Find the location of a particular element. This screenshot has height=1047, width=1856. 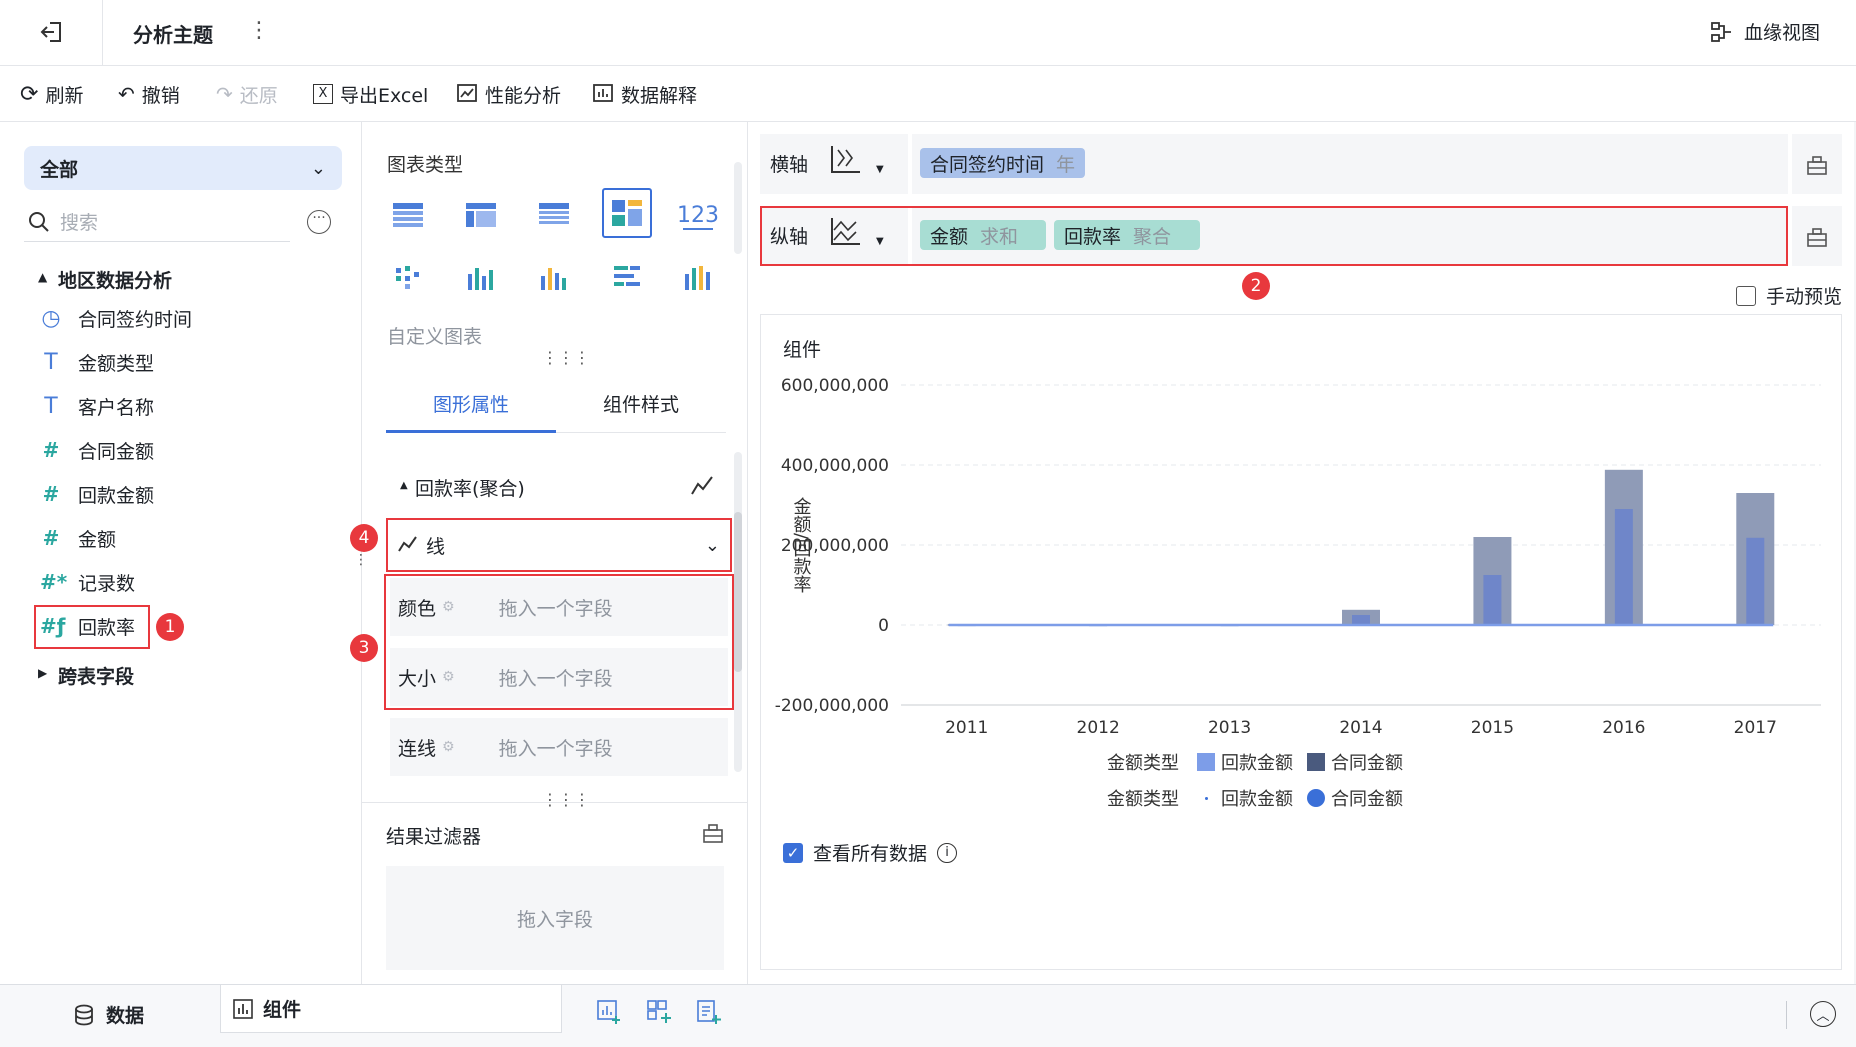

multi-bar-icon is located at coordinates (698, 278).